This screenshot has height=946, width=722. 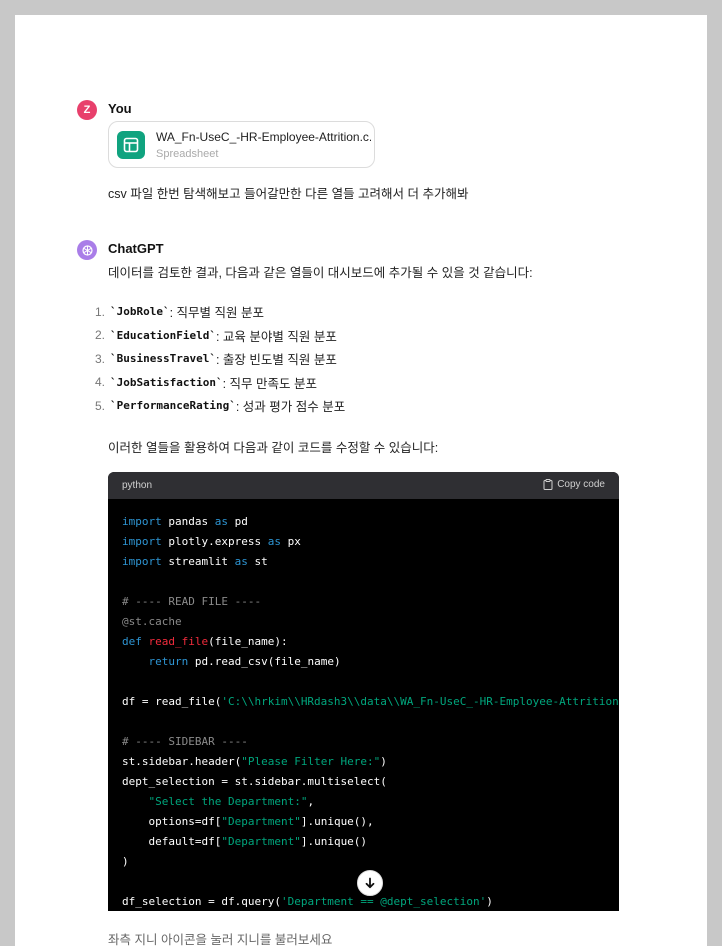 What do you see at coordinates (370, 742) in the screenshot?
I see `code-line: # ---- SIDEBAR ----` at bounding box center [370, 742].